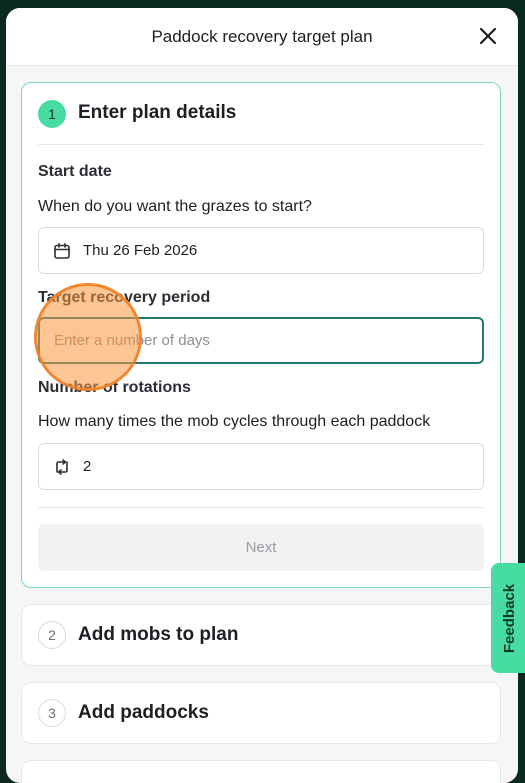 The height and width of the screenshot is (783, 525). Describe the element at coordinates (62, 466) in the screenshot. I see `repeat-icon` at that location.